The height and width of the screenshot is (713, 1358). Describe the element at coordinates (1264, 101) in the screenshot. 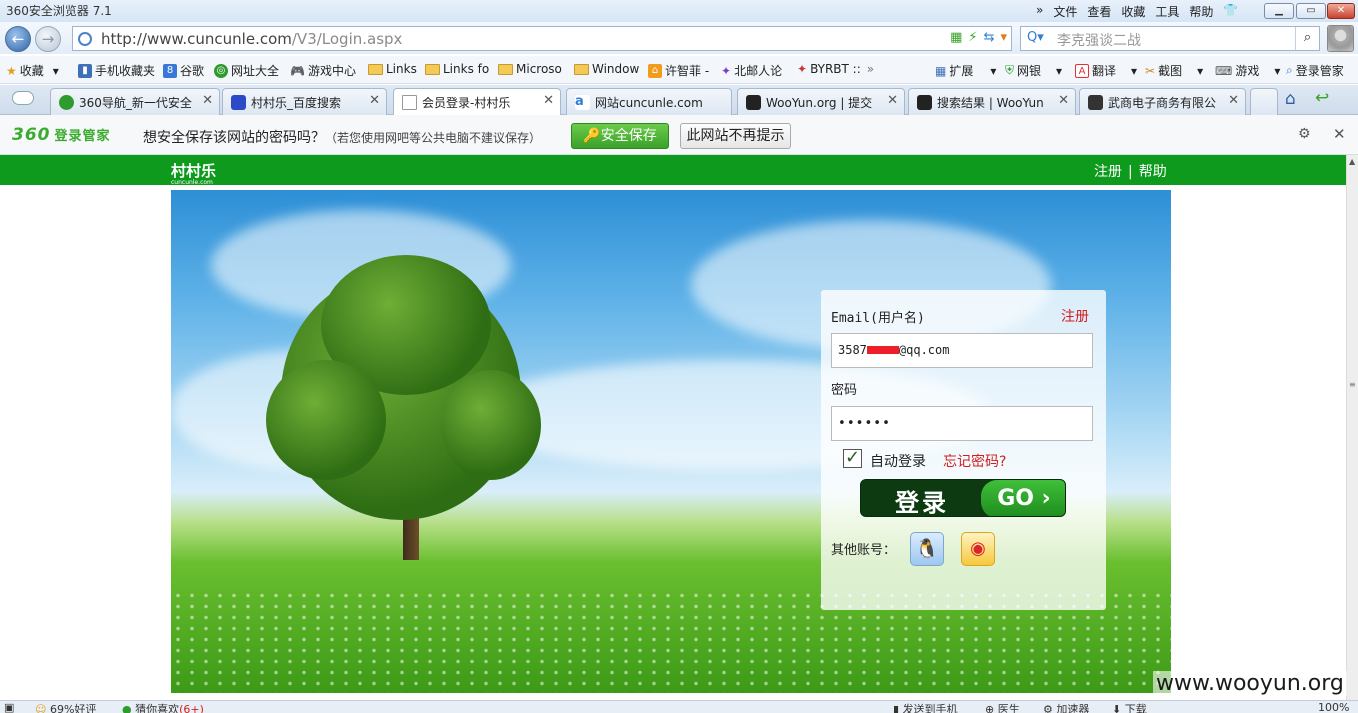

I see `new-tab-button` at that location.